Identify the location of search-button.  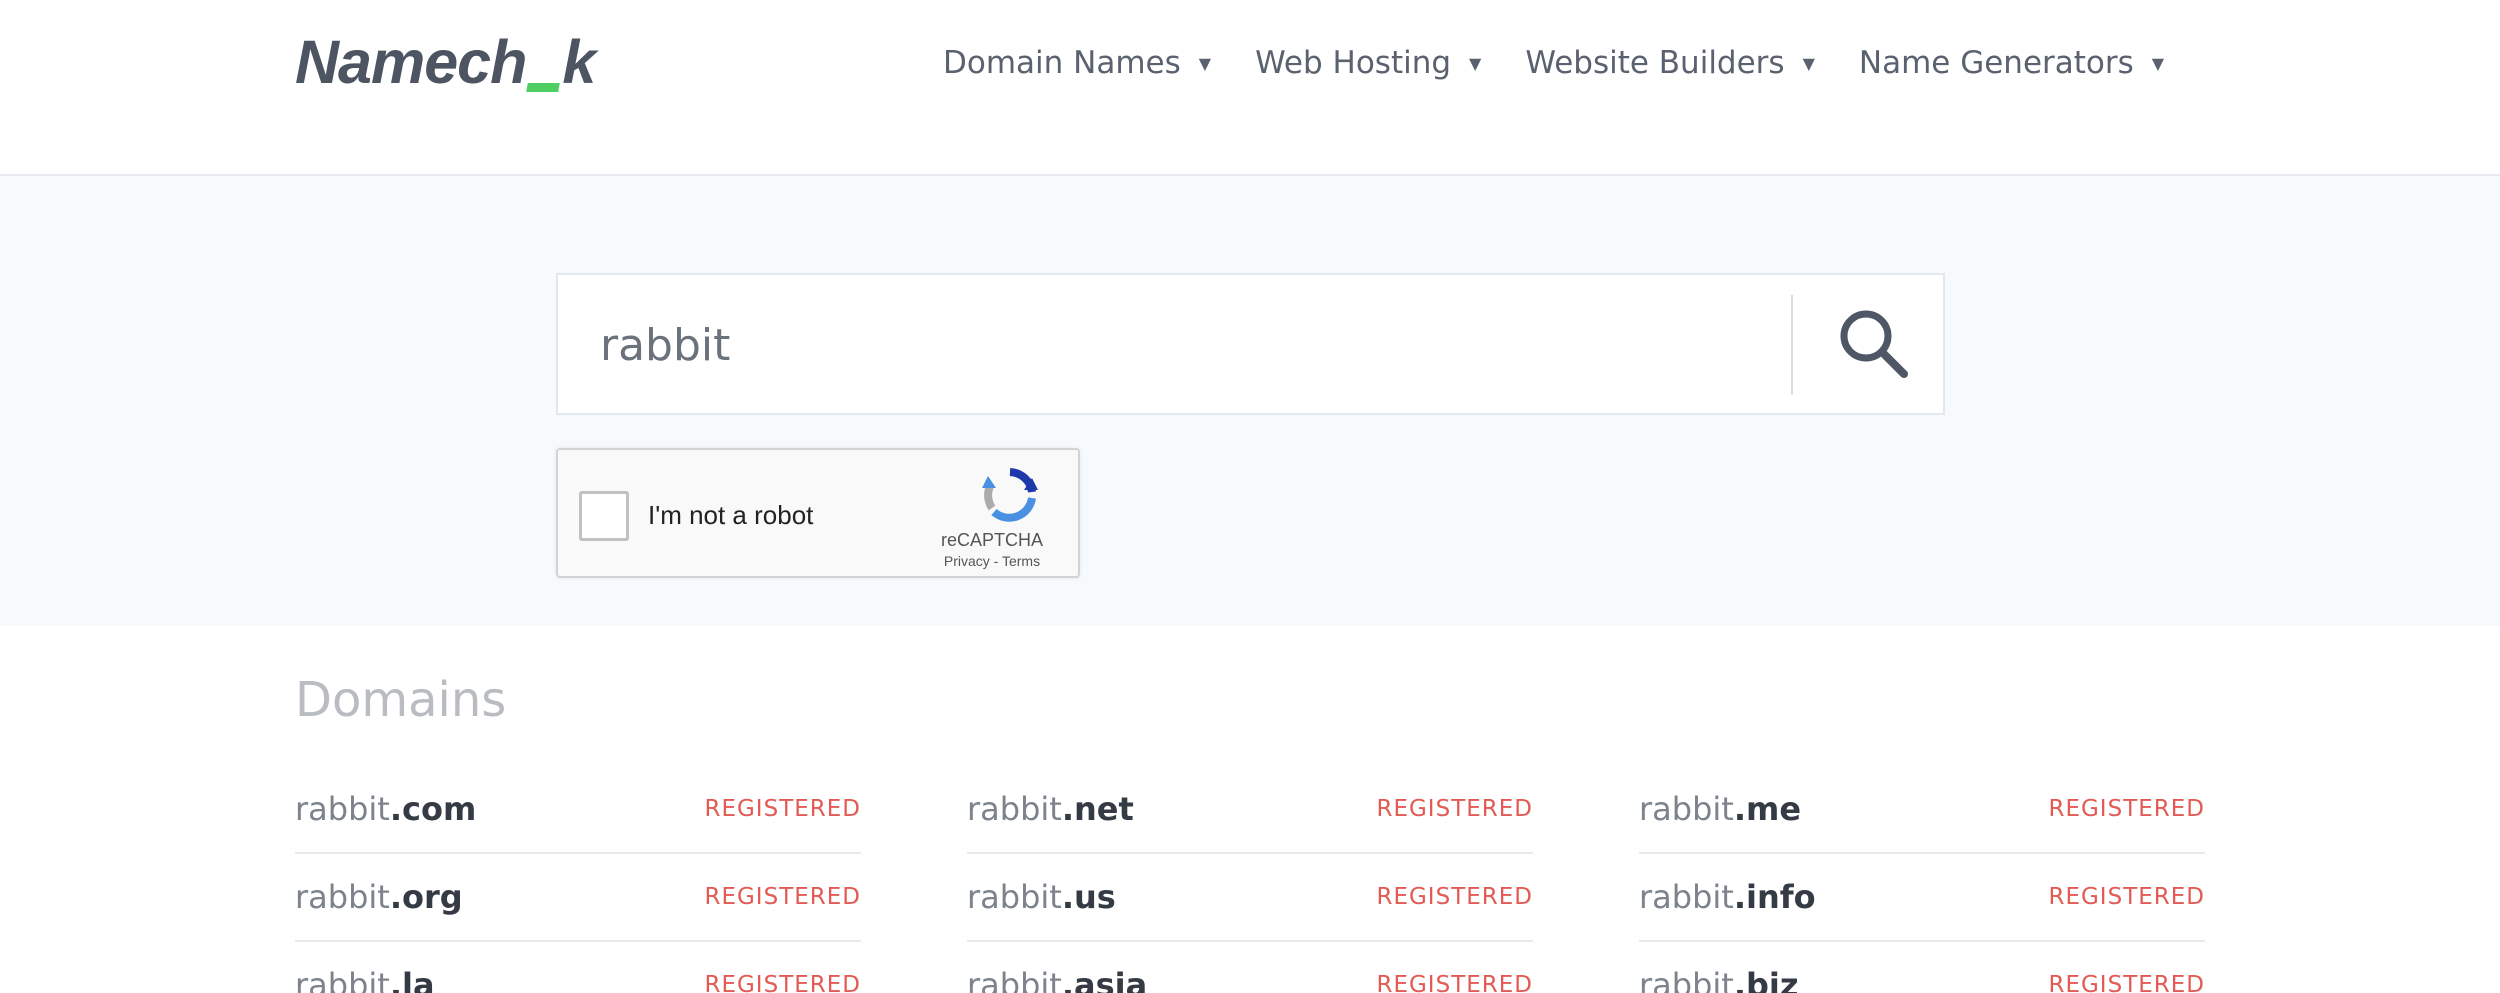
(1874, 344).